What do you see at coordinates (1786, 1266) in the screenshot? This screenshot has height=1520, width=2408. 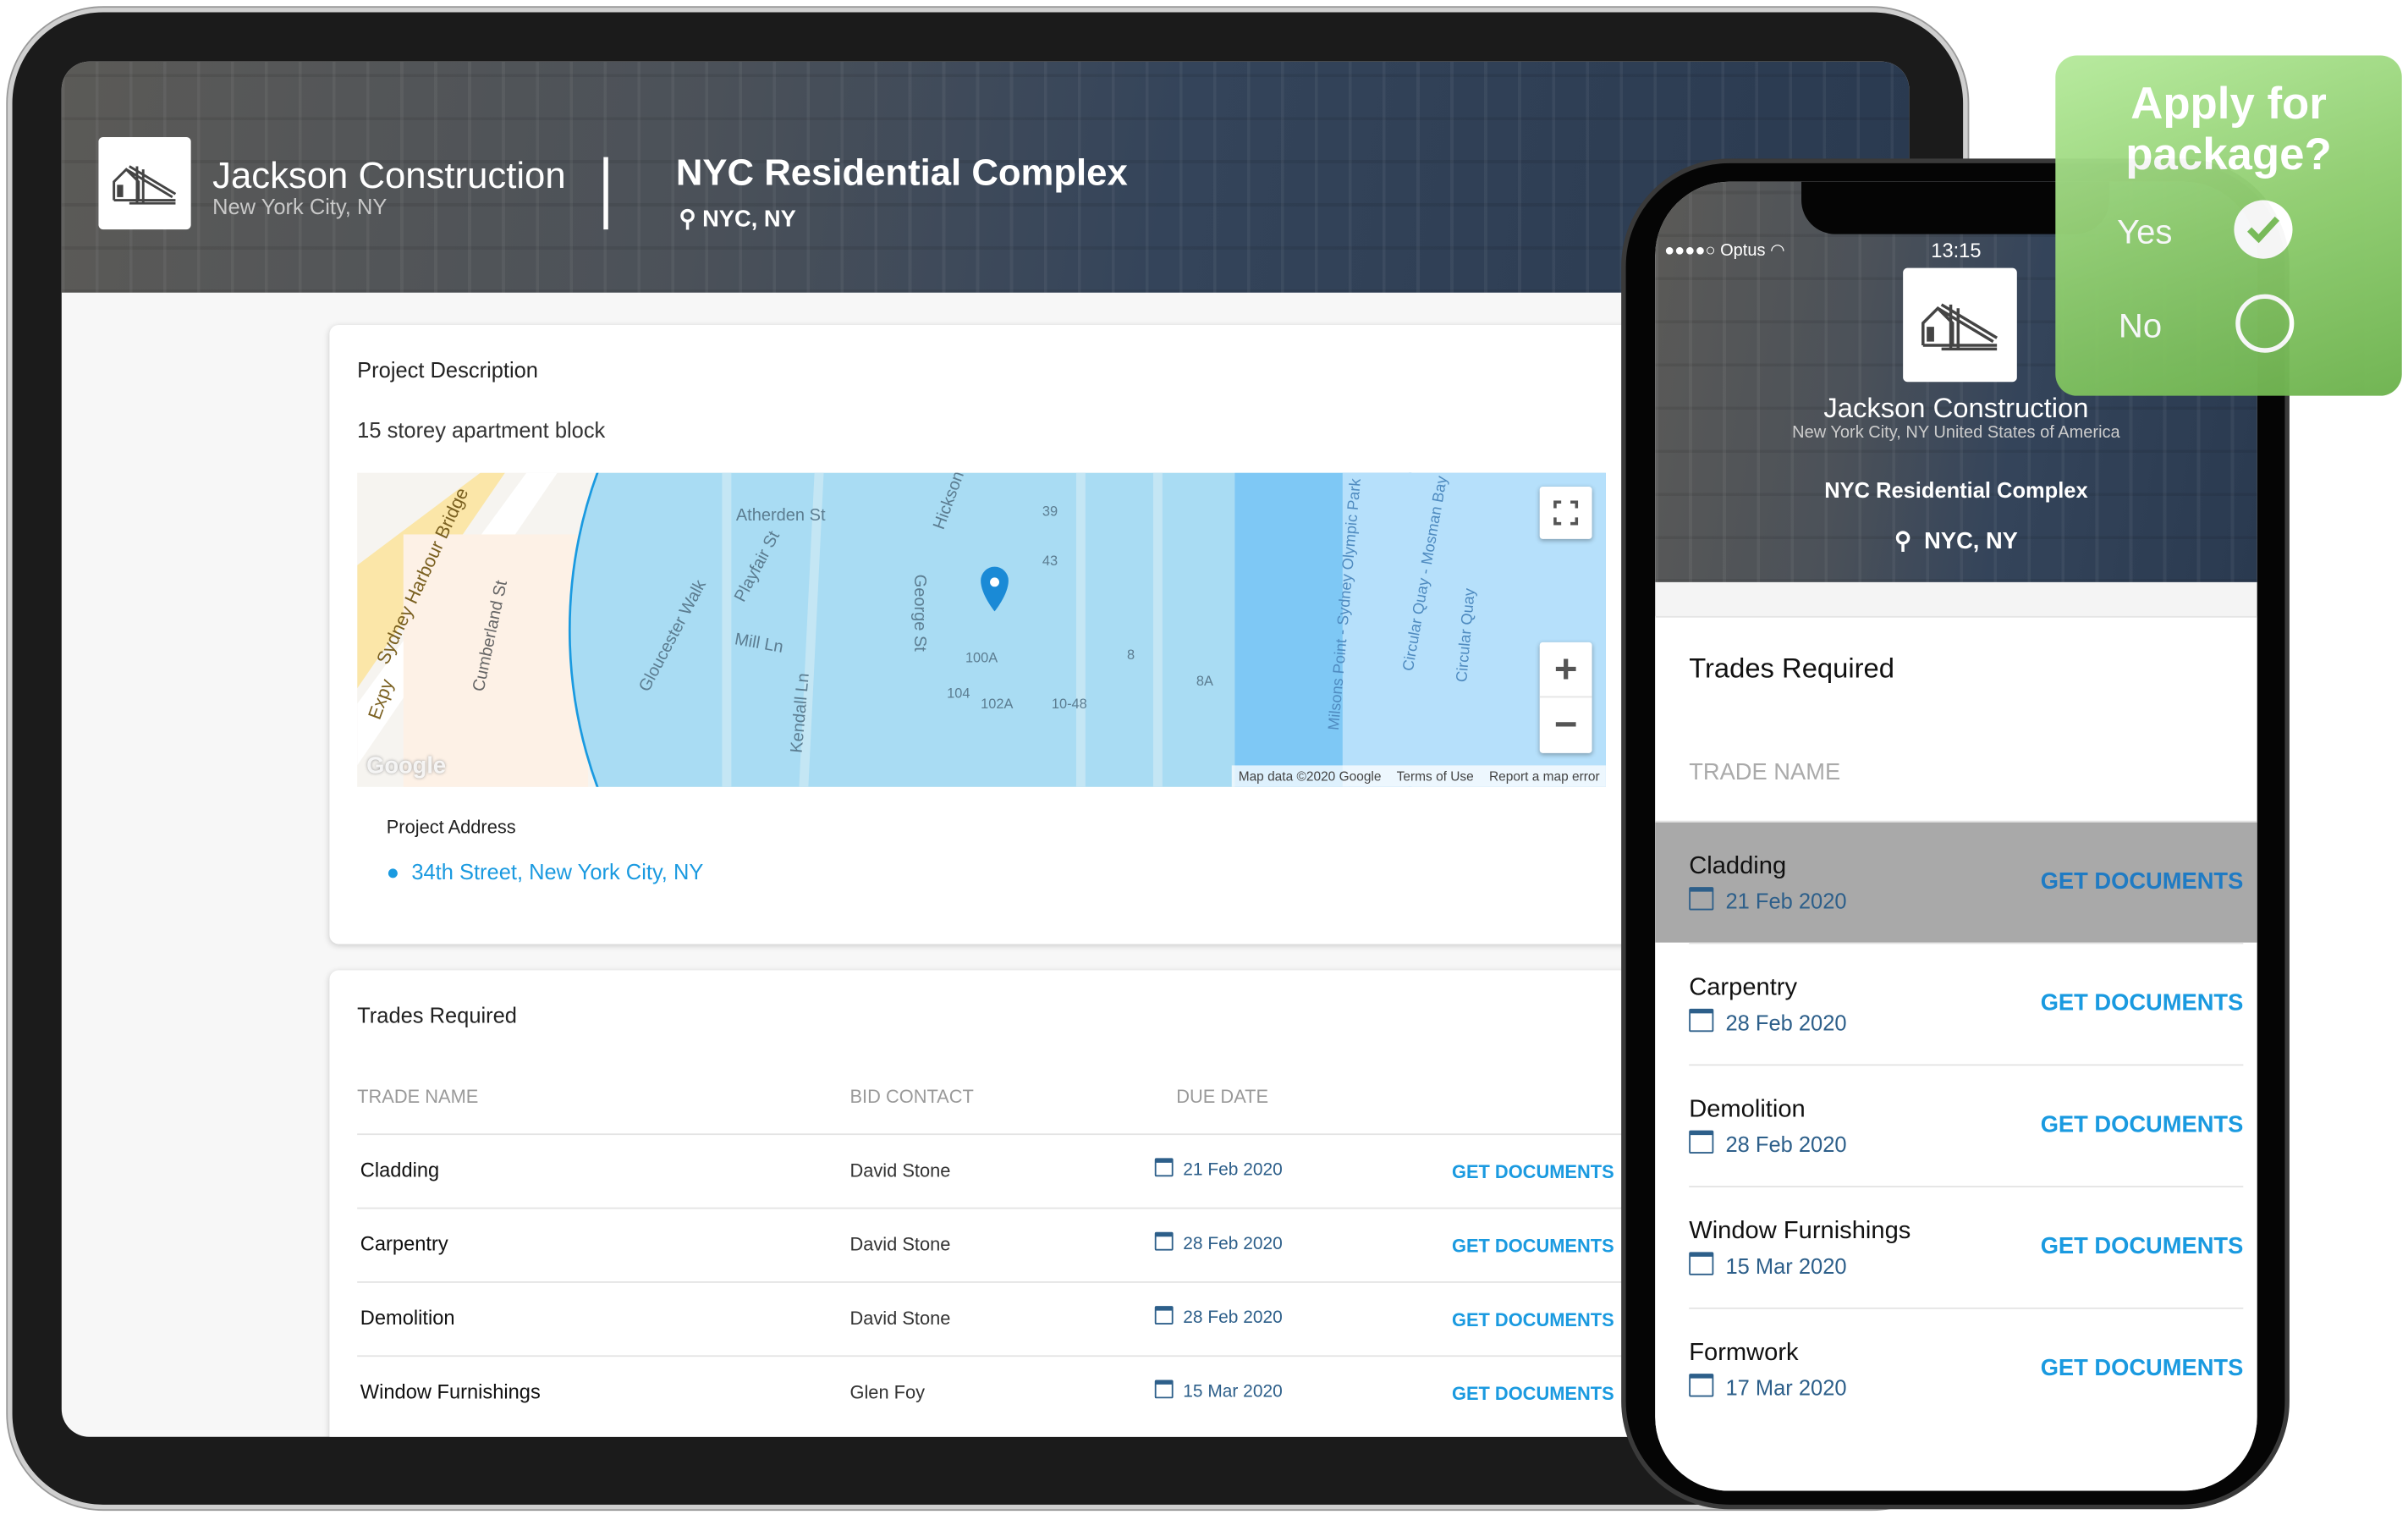 I see `due-date-text: 15 Mar 2020` at bounding box center [1786, 1266].